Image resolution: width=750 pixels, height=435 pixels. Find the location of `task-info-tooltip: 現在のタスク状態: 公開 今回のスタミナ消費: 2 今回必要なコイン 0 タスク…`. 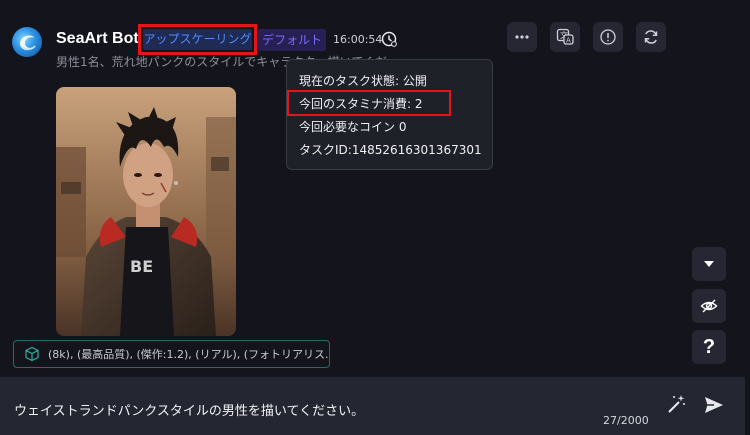

task-info-tooltip: 現在のタスク状態: 公開 今回のスタミナ消費: 2 今回必要なコイン 0 タスク… is located at coordinates (389, 114).